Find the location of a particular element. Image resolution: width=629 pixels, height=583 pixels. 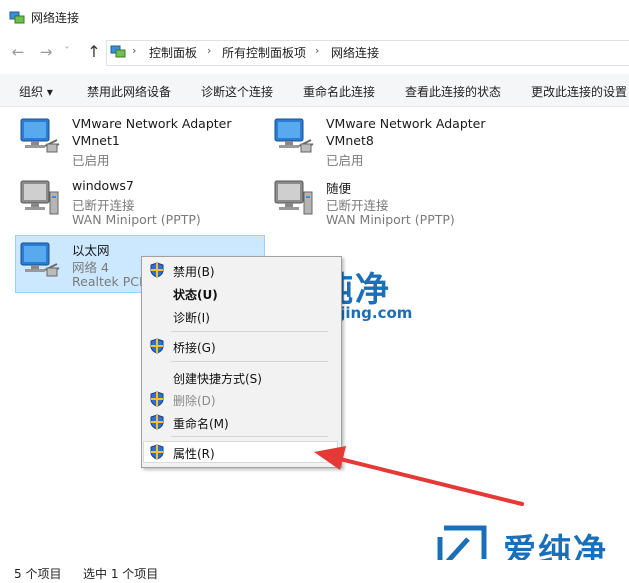

back-arrow-icon: ← is located at coordinates (18, 52).